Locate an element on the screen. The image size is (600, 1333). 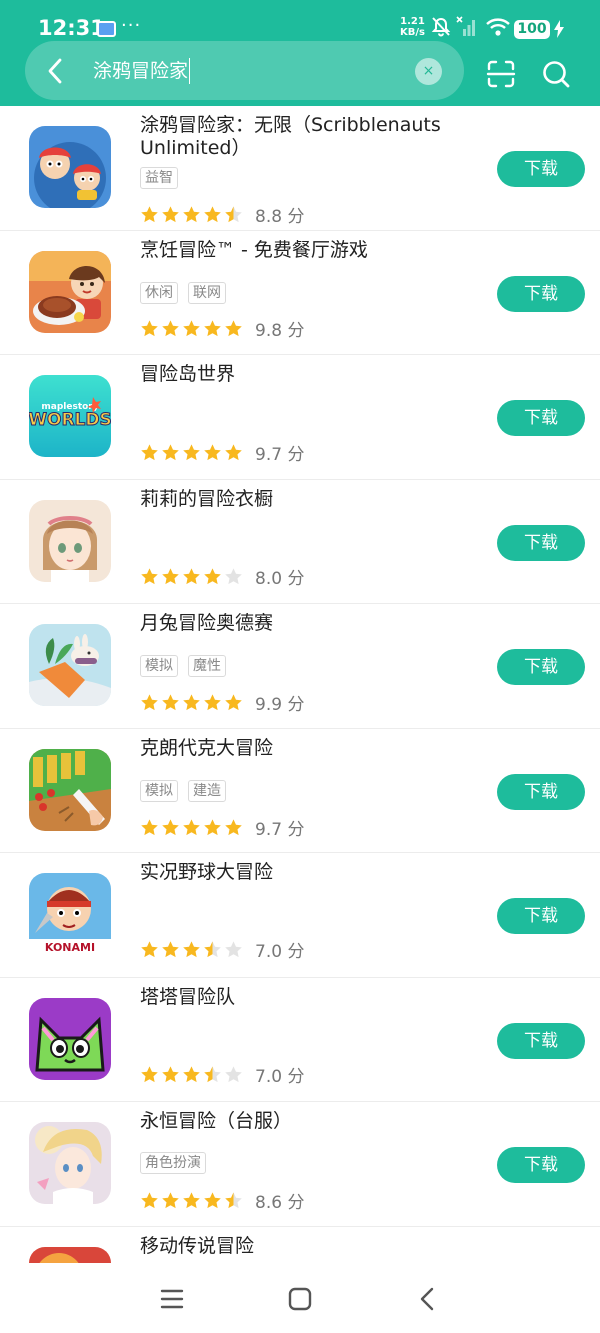
app-icon-maplestory-worlds: maplestory WORLDS is located at coordinates (70, 416).